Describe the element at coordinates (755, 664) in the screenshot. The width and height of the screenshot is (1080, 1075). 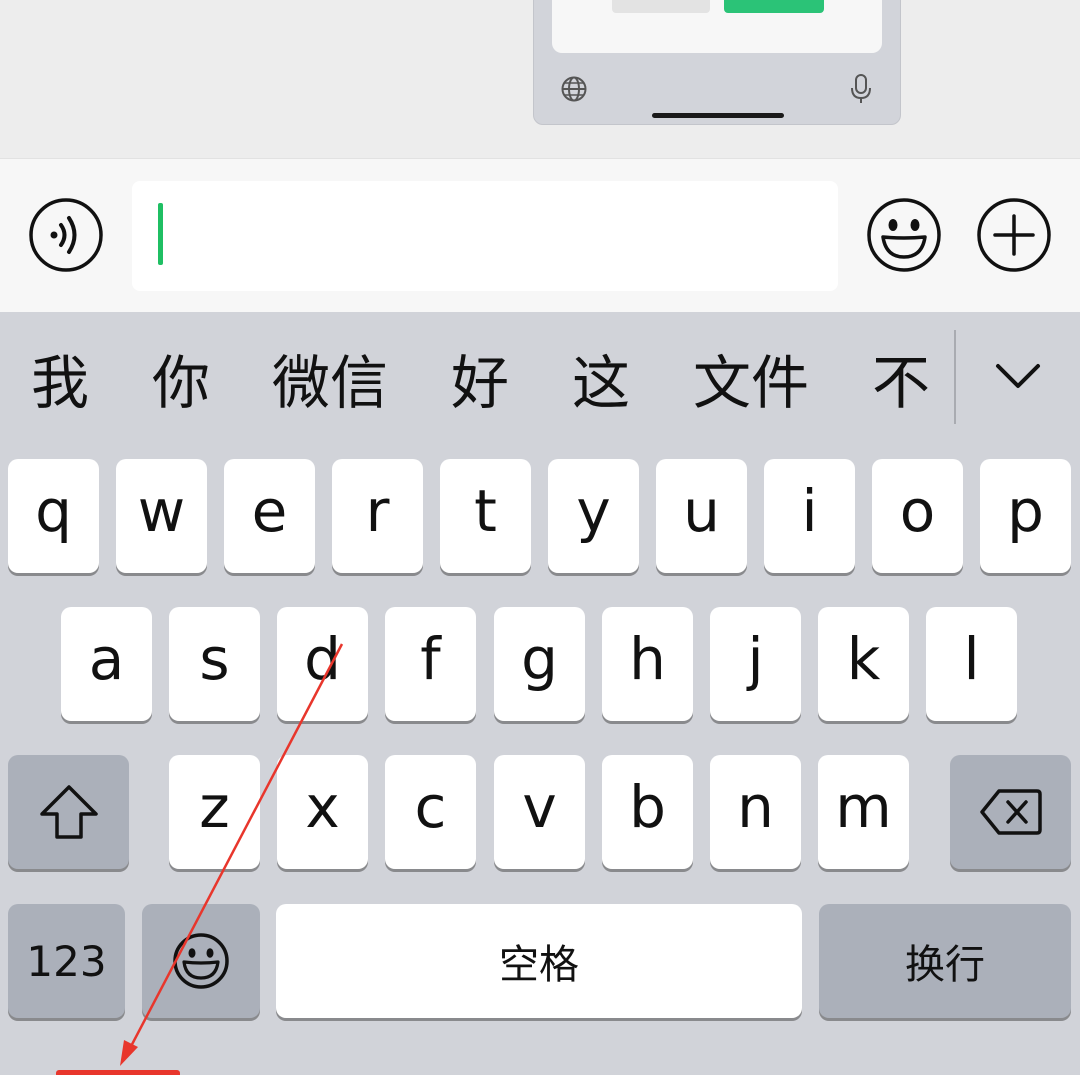
I see `key-j: j` at that location.